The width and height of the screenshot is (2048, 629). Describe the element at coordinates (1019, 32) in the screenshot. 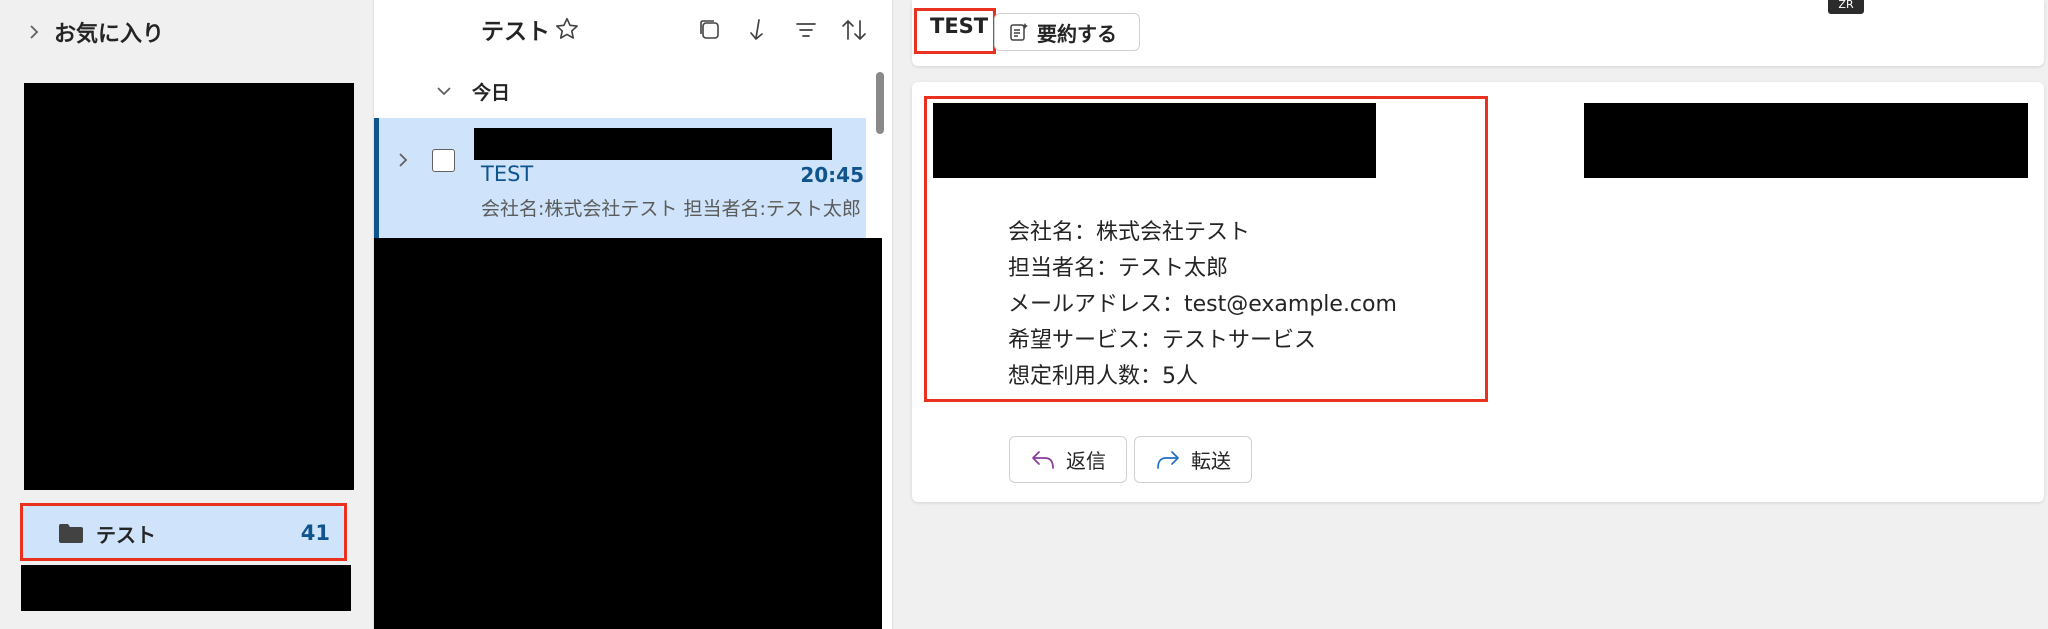

I see `summarize-icon` at that location.